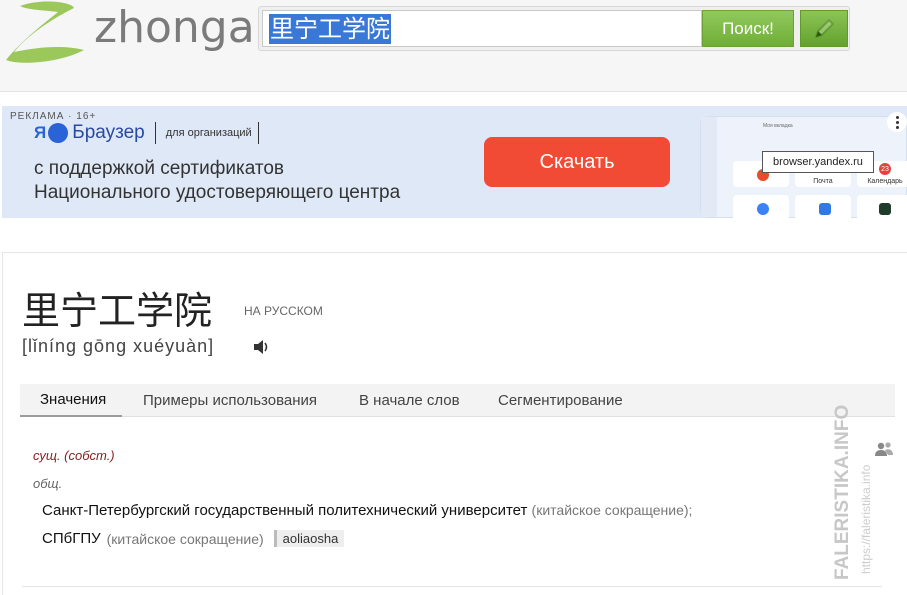  I want to click on ad-url-tooltip: browser.yandex.ru, so click(818, 162).